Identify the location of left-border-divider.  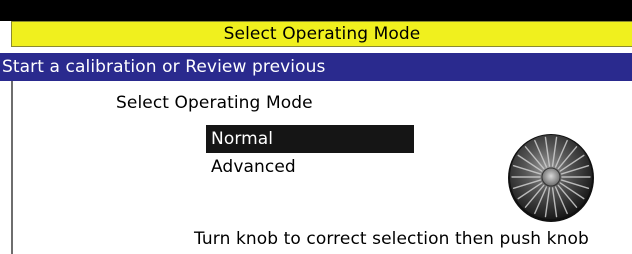
(12, 167).